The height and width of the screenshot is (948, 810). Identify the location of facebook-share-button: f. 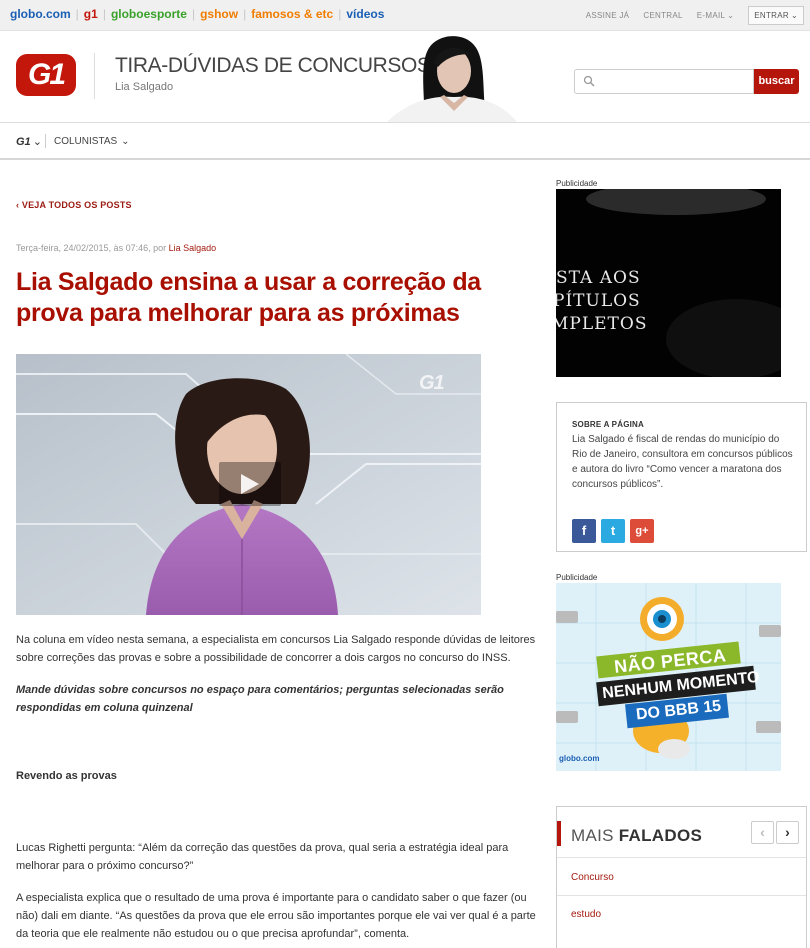
(584, 531).